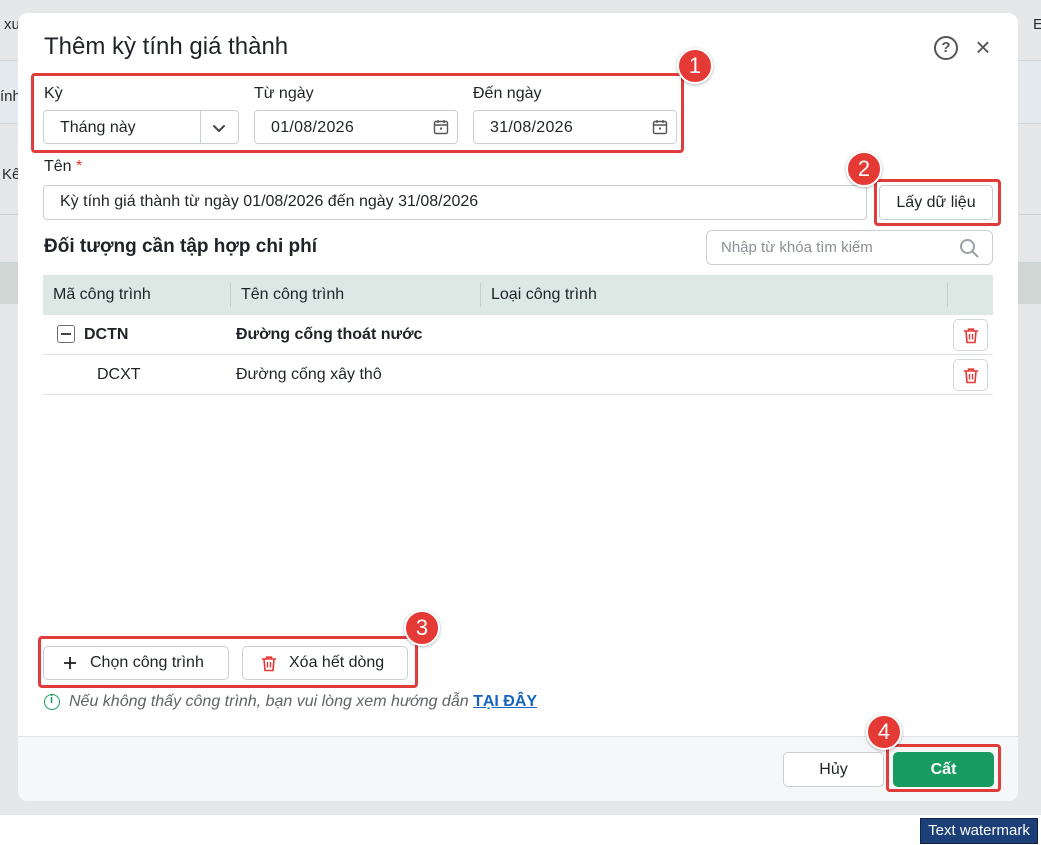 This screenshot has width=1041, height=845. What do you see at coordinates (979, 831) in the screenshot?
I see `watermark-label: Text watermark` at bounding box center [979, 831].